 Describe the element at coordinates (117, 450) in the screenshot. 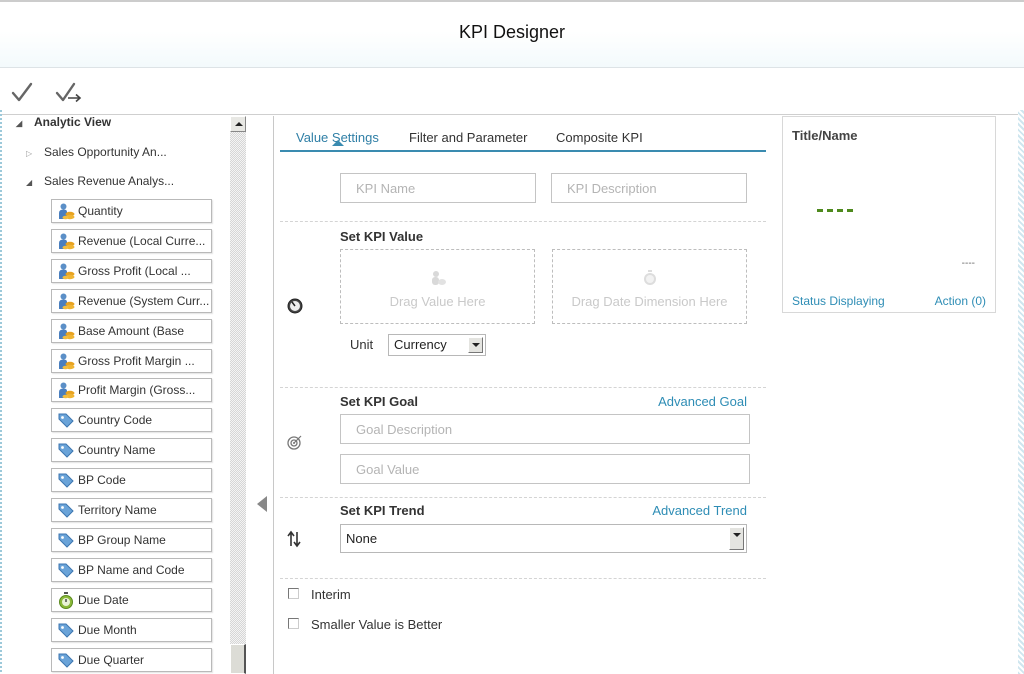

I see `field-label: Country Name` at that location.